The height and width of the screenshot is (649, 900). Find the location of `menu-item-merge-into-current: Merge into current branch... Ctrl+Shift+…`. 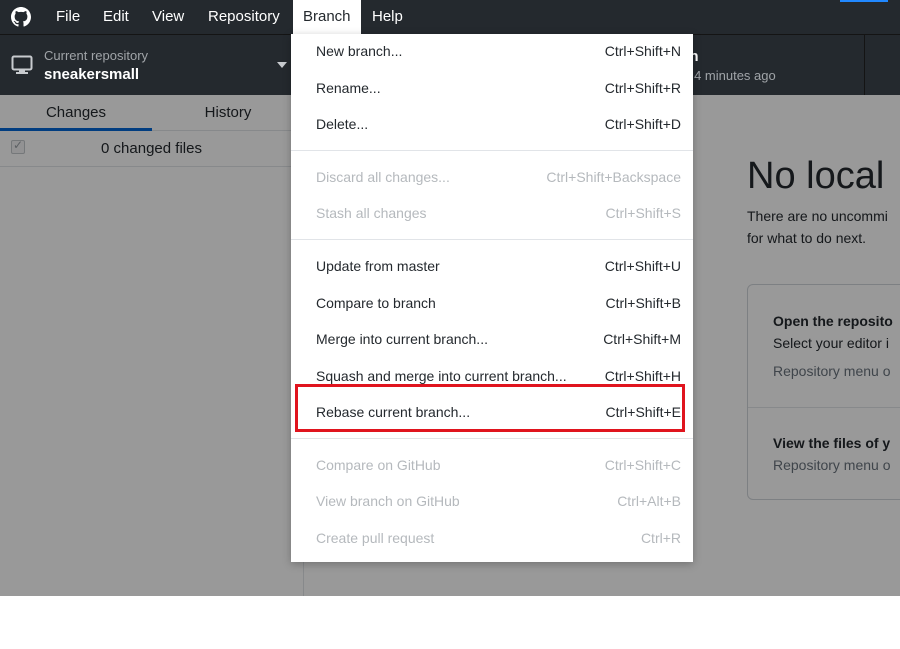

menu-item-merge-into-current: Merge into current branch... Ctrl+Shift+… is located at coordinates (492, 339).